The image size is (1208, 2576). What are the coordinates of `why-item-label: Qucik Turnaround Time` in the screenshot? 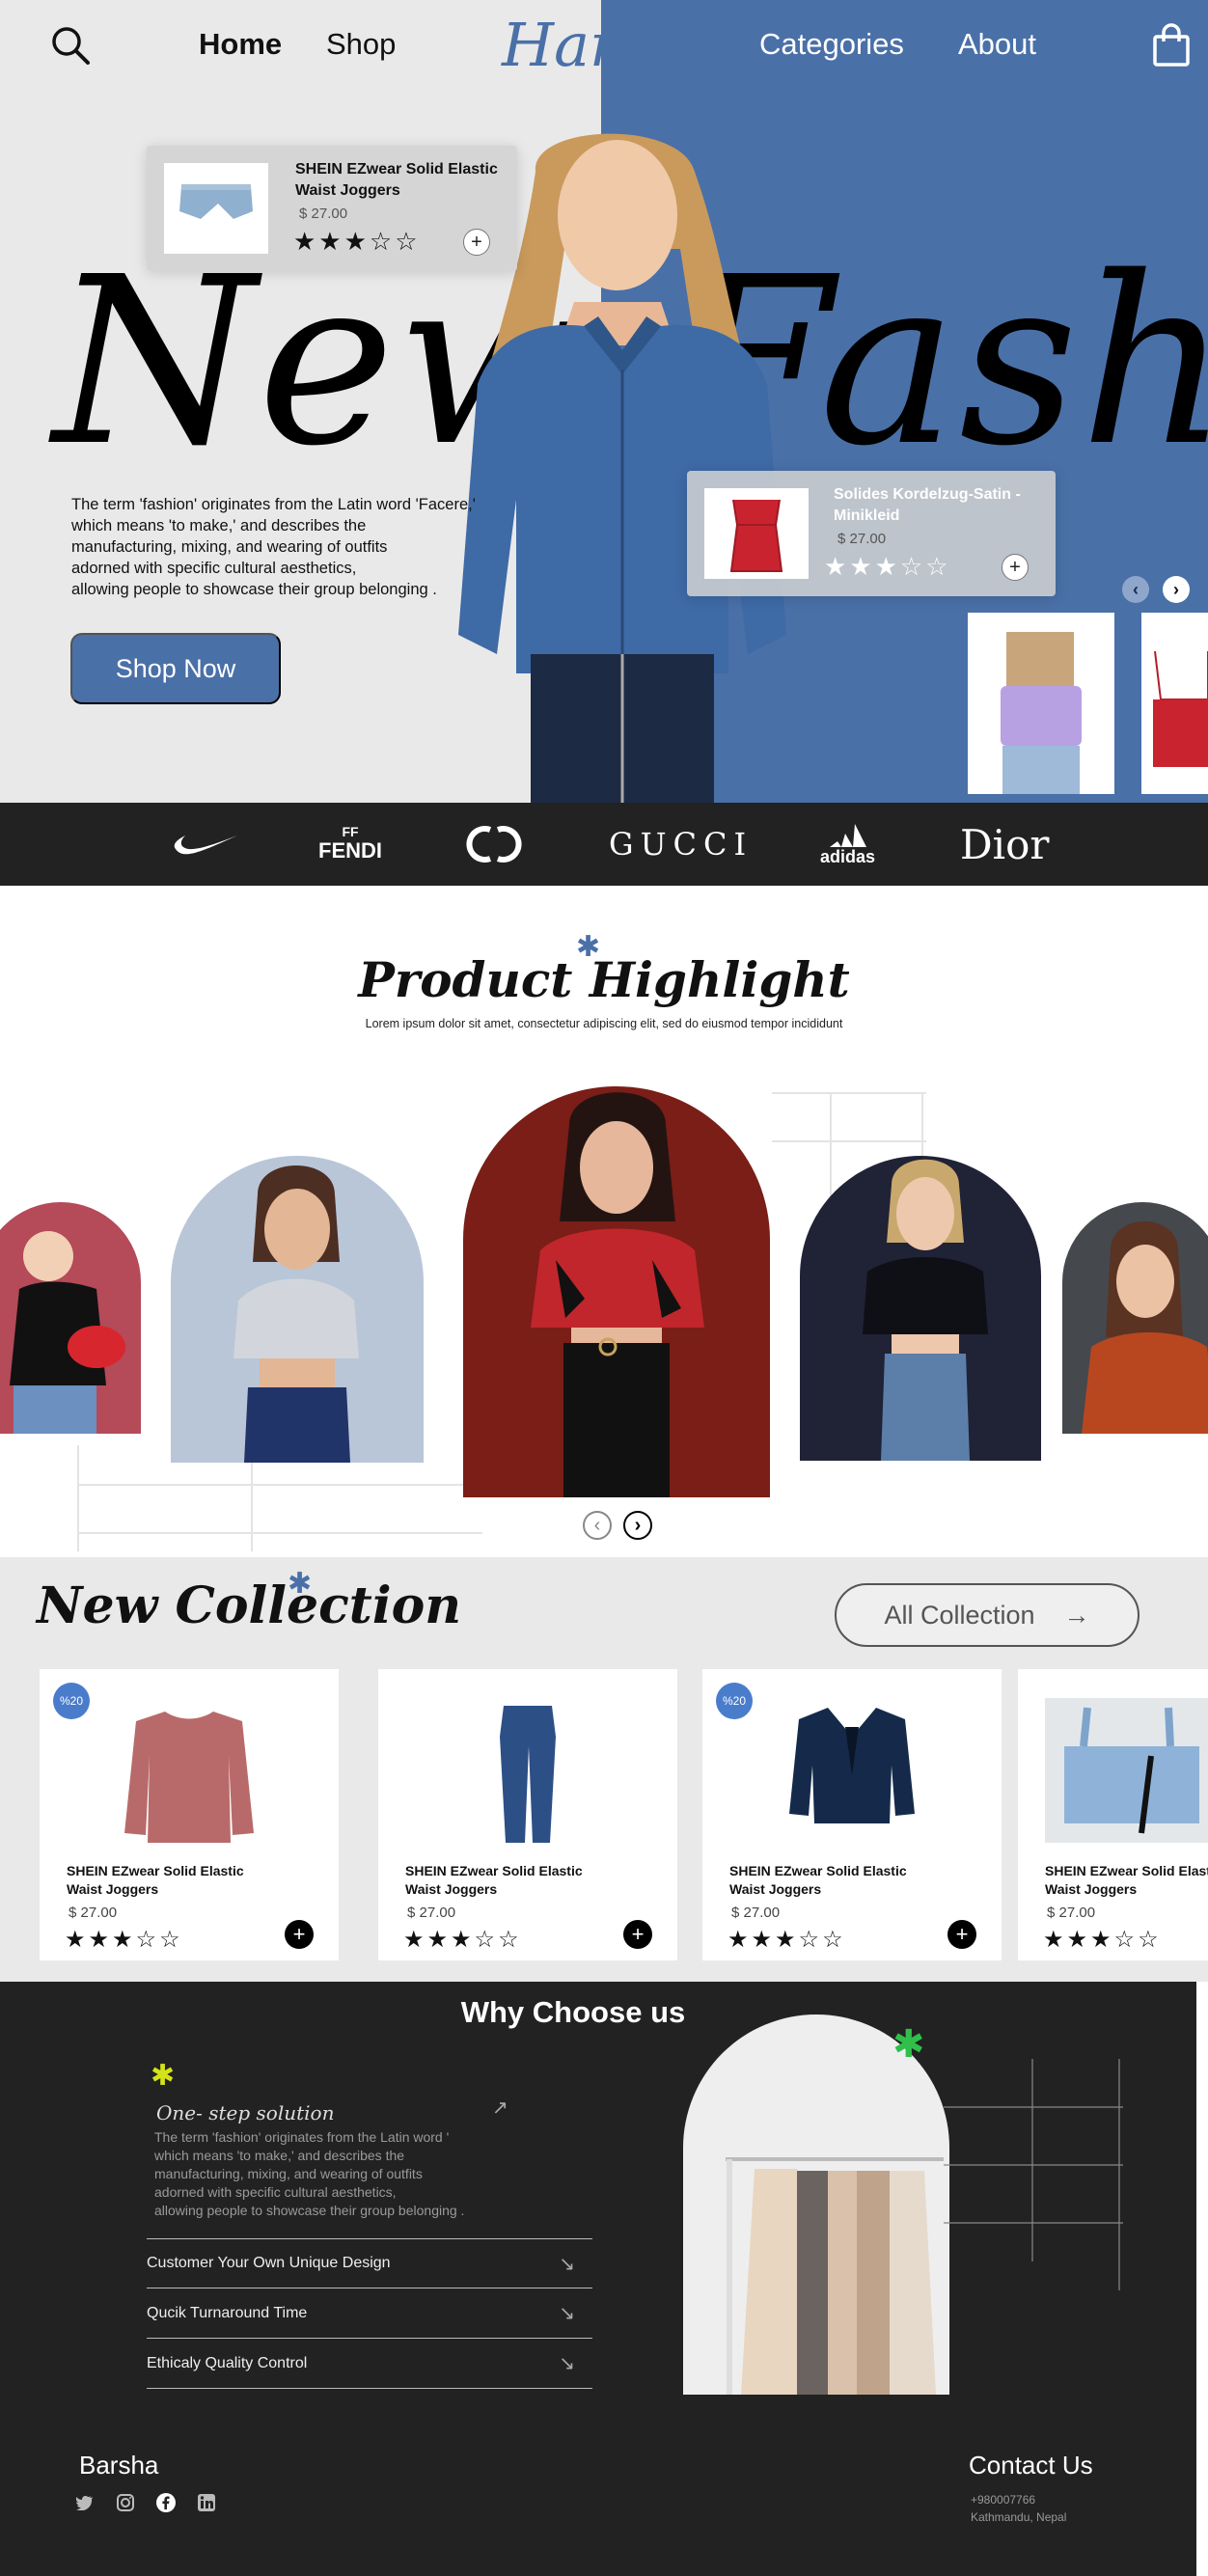 It's located at (227, 2313).